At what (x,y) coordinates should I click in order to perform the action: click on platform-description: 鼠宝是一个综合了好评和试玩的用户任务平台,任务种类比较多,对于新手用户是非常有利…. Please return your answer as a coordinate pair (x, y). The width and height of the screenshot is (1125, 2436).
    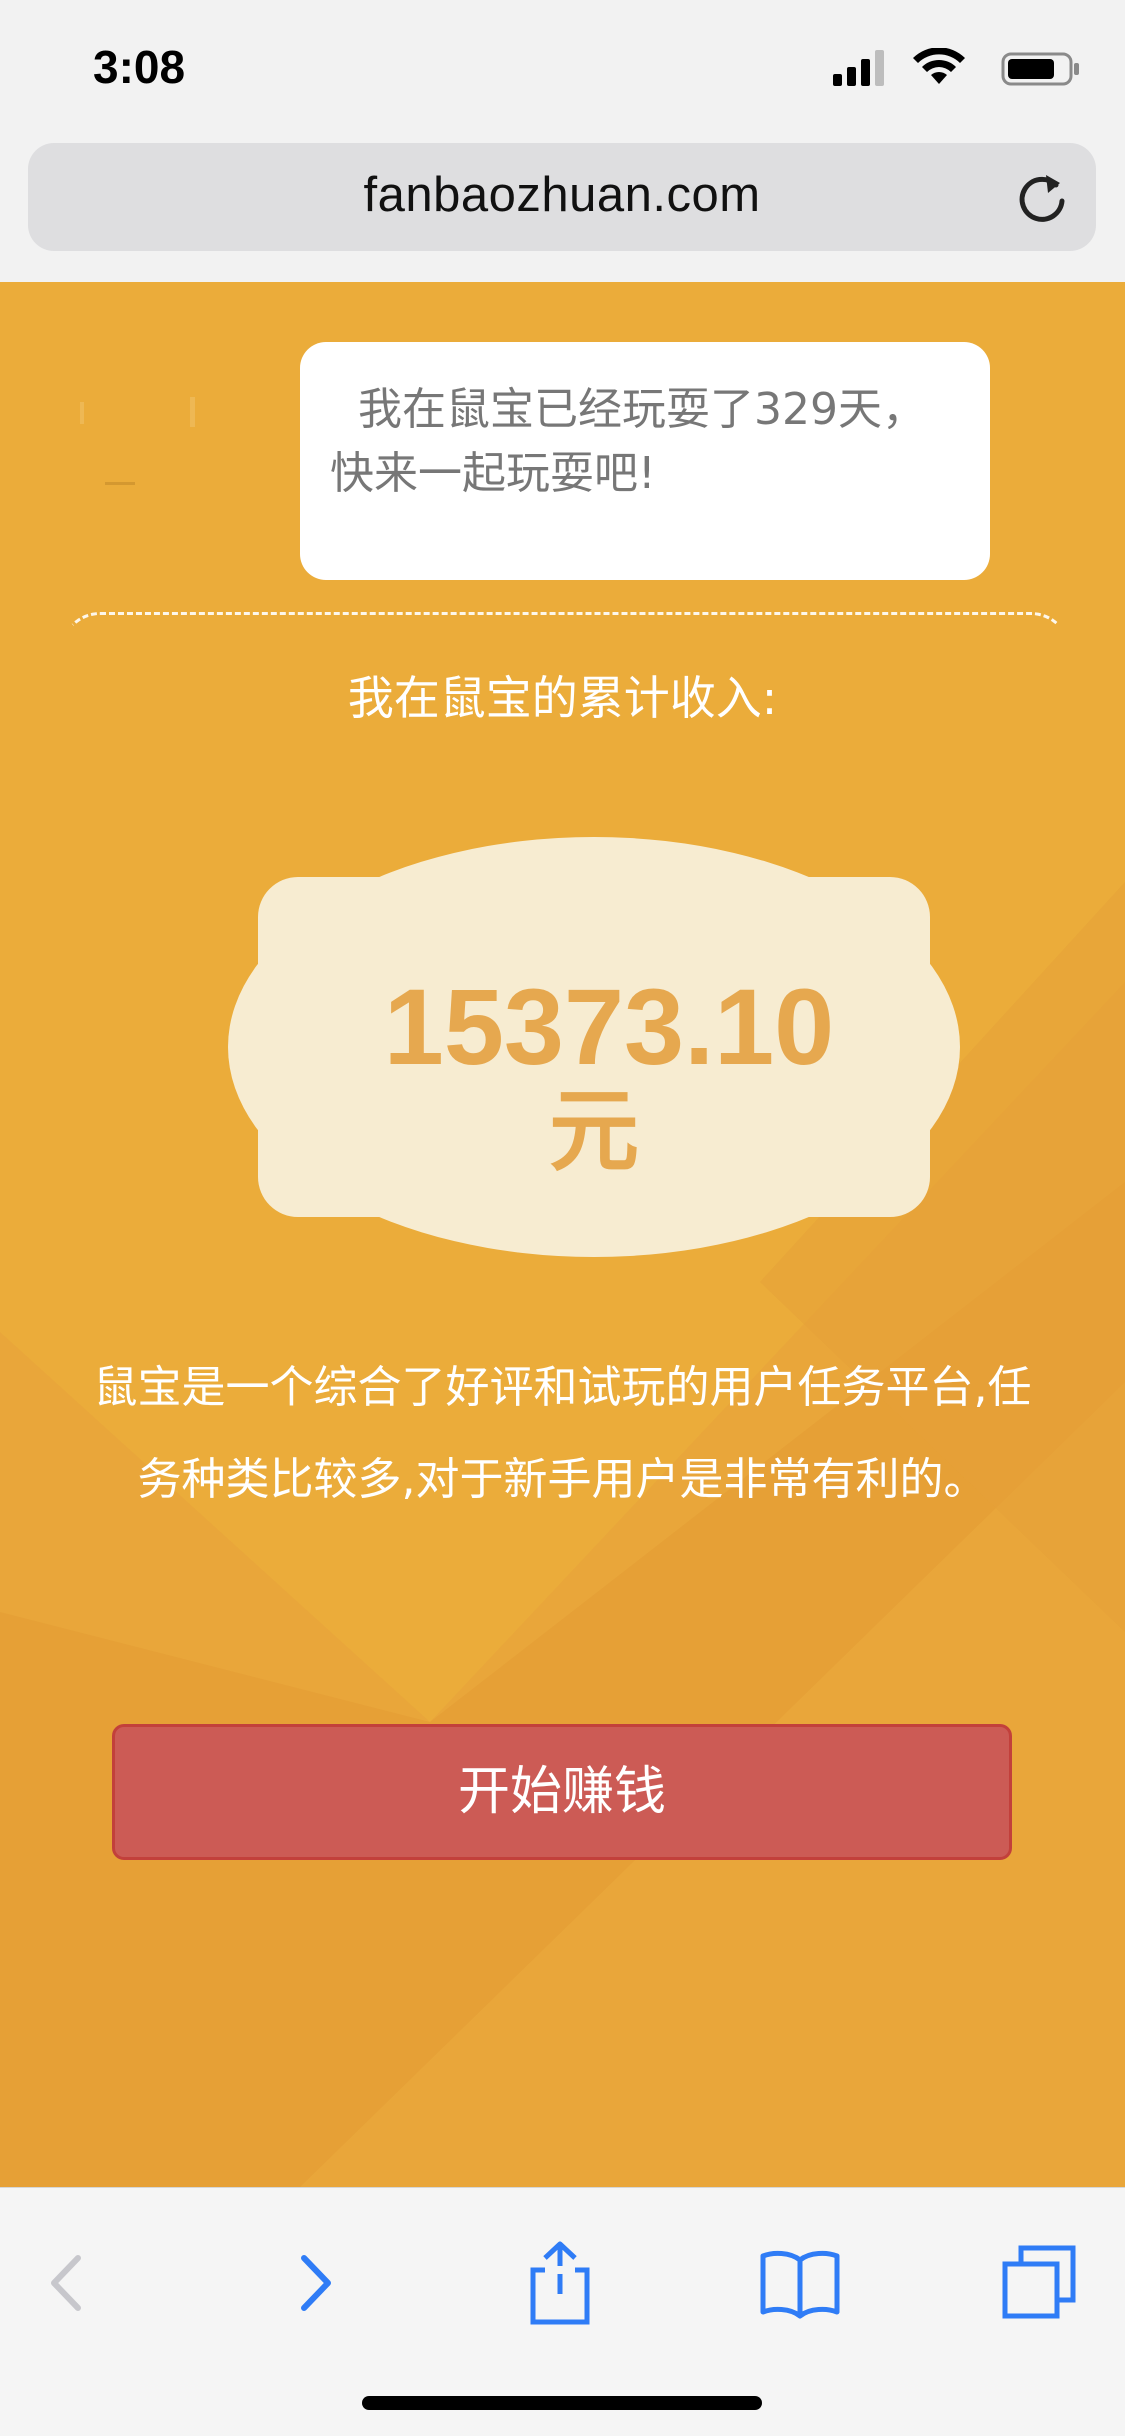
    Looking at the image, I should click on (562, 1433).